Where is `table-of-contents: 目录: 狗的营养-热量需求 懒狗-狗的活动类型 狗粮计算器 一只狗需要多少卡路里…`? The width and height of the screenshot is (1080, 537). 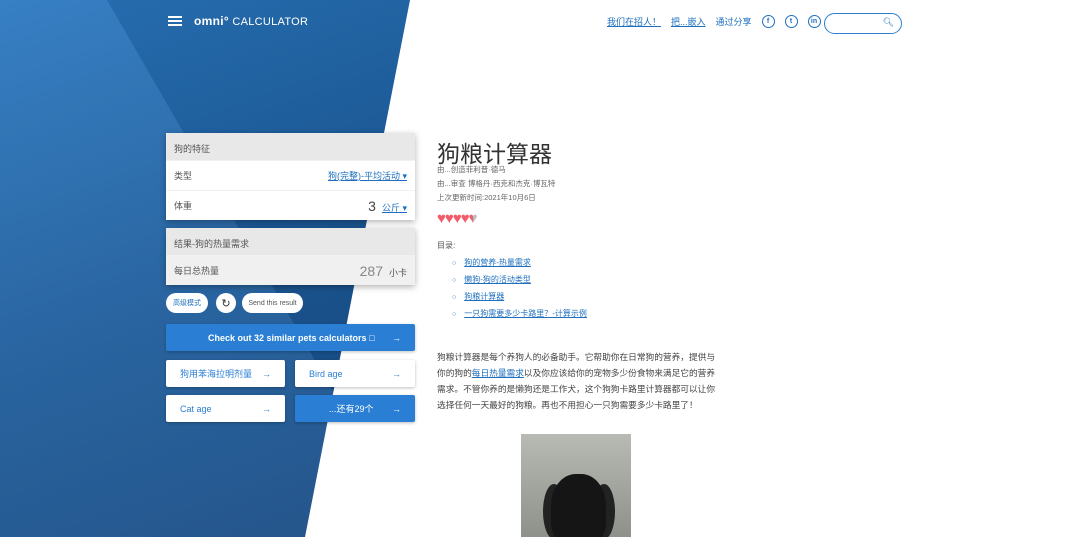 table-of-contents: 目录: 狗的营养-热量需求 懒狗-狗的活动类型 狗粮计算器 一只狗需要多少卡路里… is located at coordinates (512, 282).